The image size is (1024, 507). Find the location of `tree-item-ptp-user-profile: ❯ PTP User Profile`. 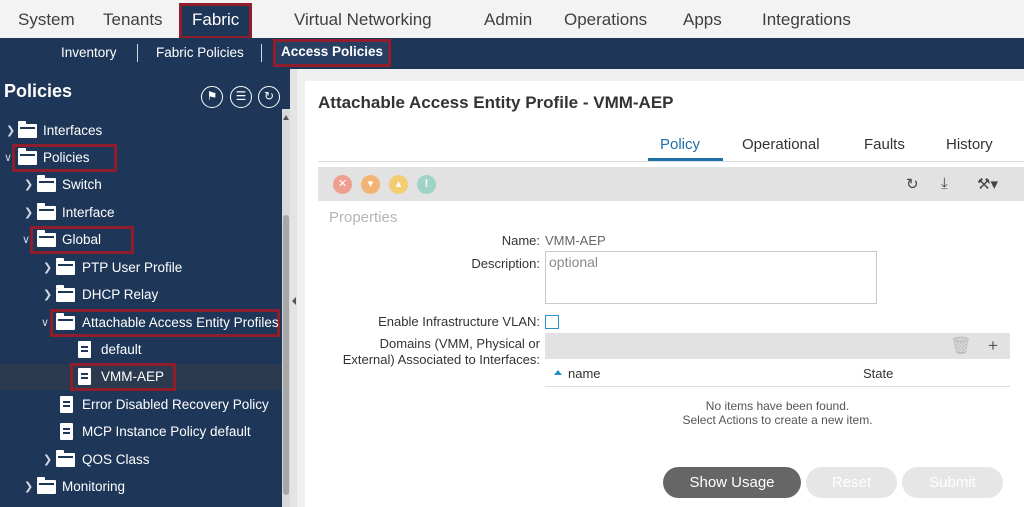

tree-item-ptp-user-profile: ❯ PTP User Profile is located at coordinates (141, 268).